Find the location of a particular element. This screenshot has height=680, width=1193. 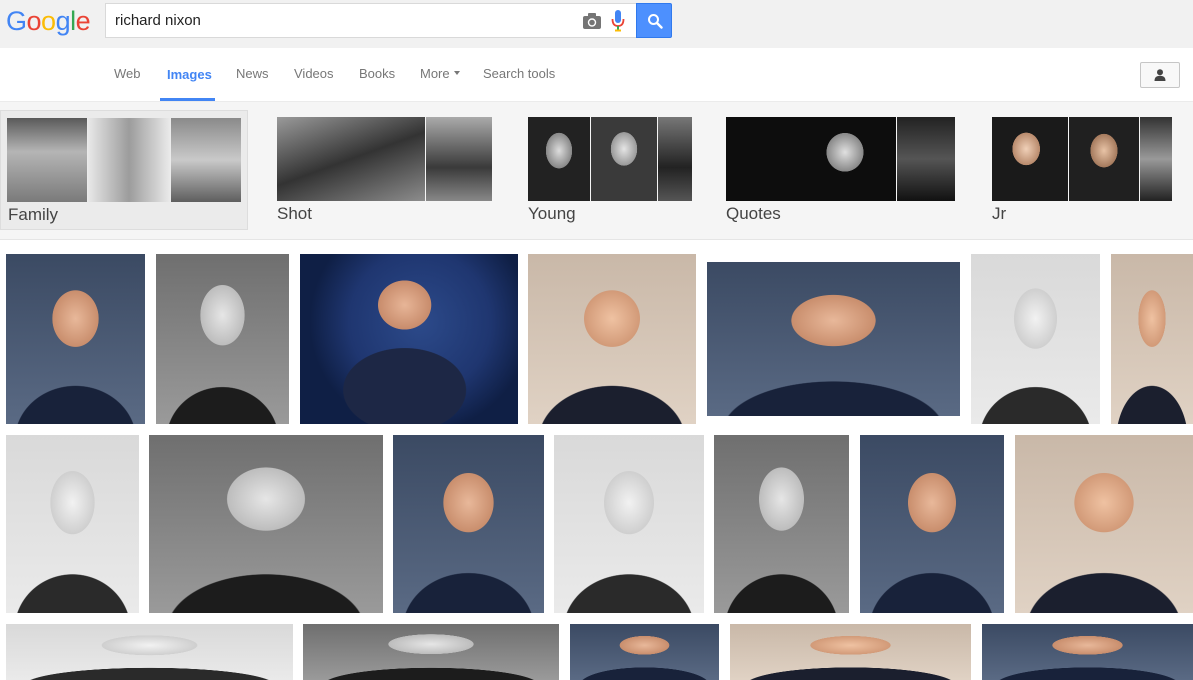

account-button is located at coordinates (1160, 75).